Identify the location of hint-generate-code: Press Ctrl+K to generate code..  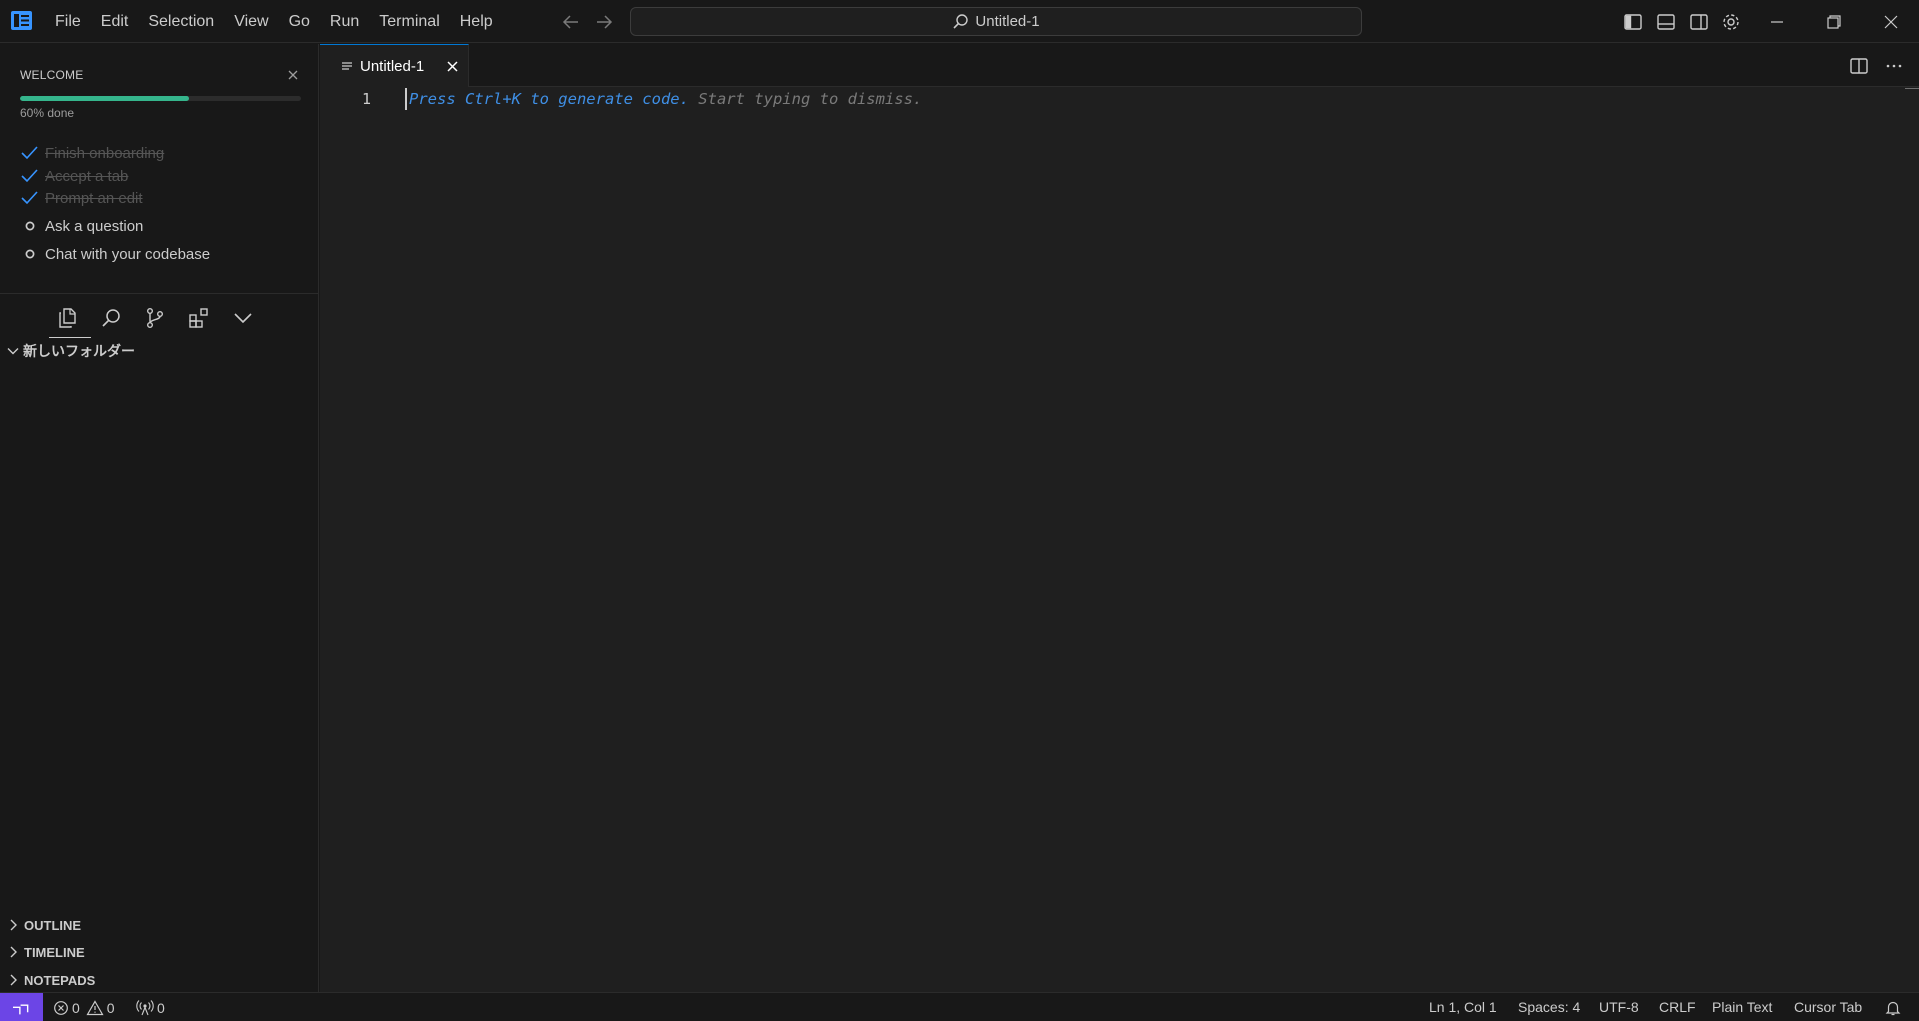
(549, 99).